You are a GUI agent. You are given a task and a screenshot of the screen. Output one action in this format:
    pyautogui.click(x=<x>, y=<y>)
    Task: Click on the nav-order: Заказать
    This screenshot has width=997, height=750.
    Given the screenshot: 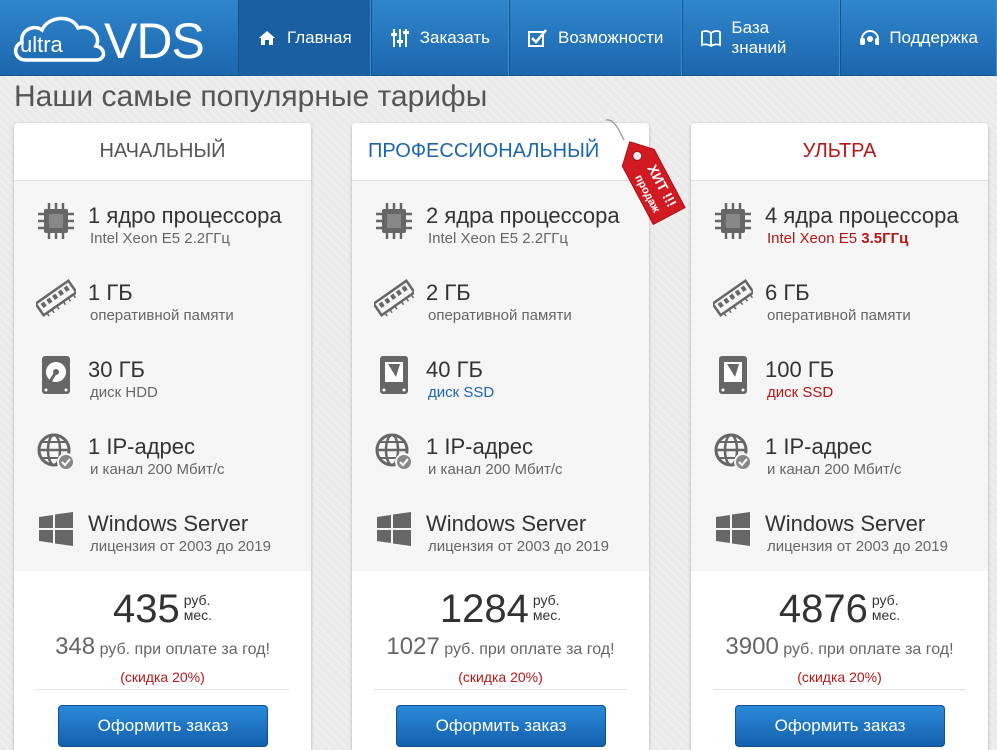 What is the action you would take?
    pyautogui.click(x=440, y=38)
    